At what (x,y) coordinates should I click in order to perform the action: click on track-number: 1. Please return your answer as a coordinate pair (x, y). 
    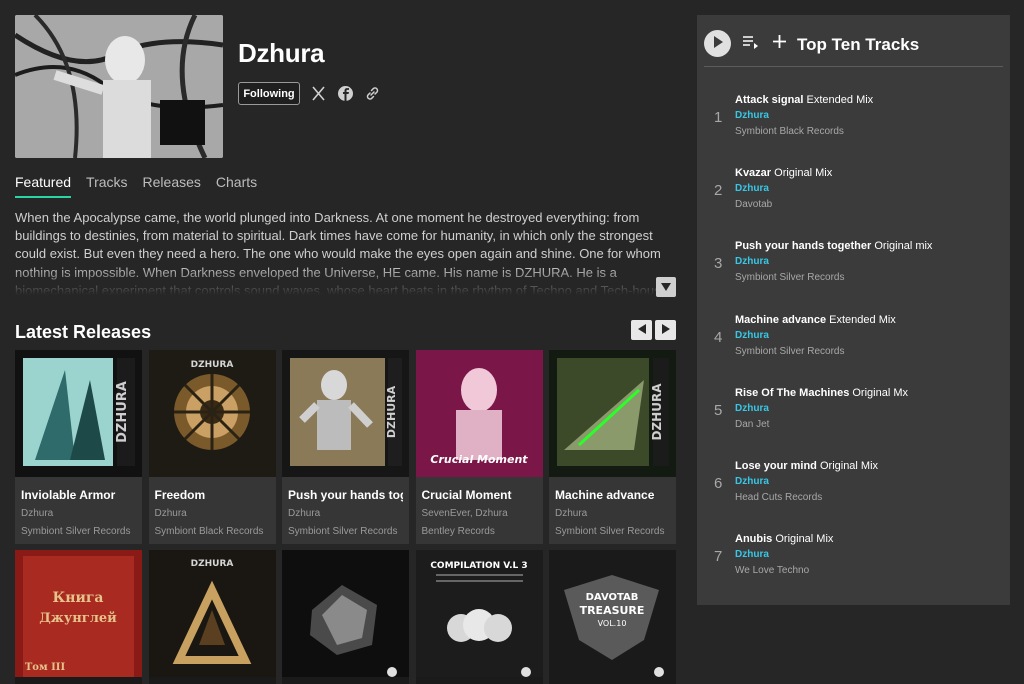
    Looking at the image, I should click on (718, 117).